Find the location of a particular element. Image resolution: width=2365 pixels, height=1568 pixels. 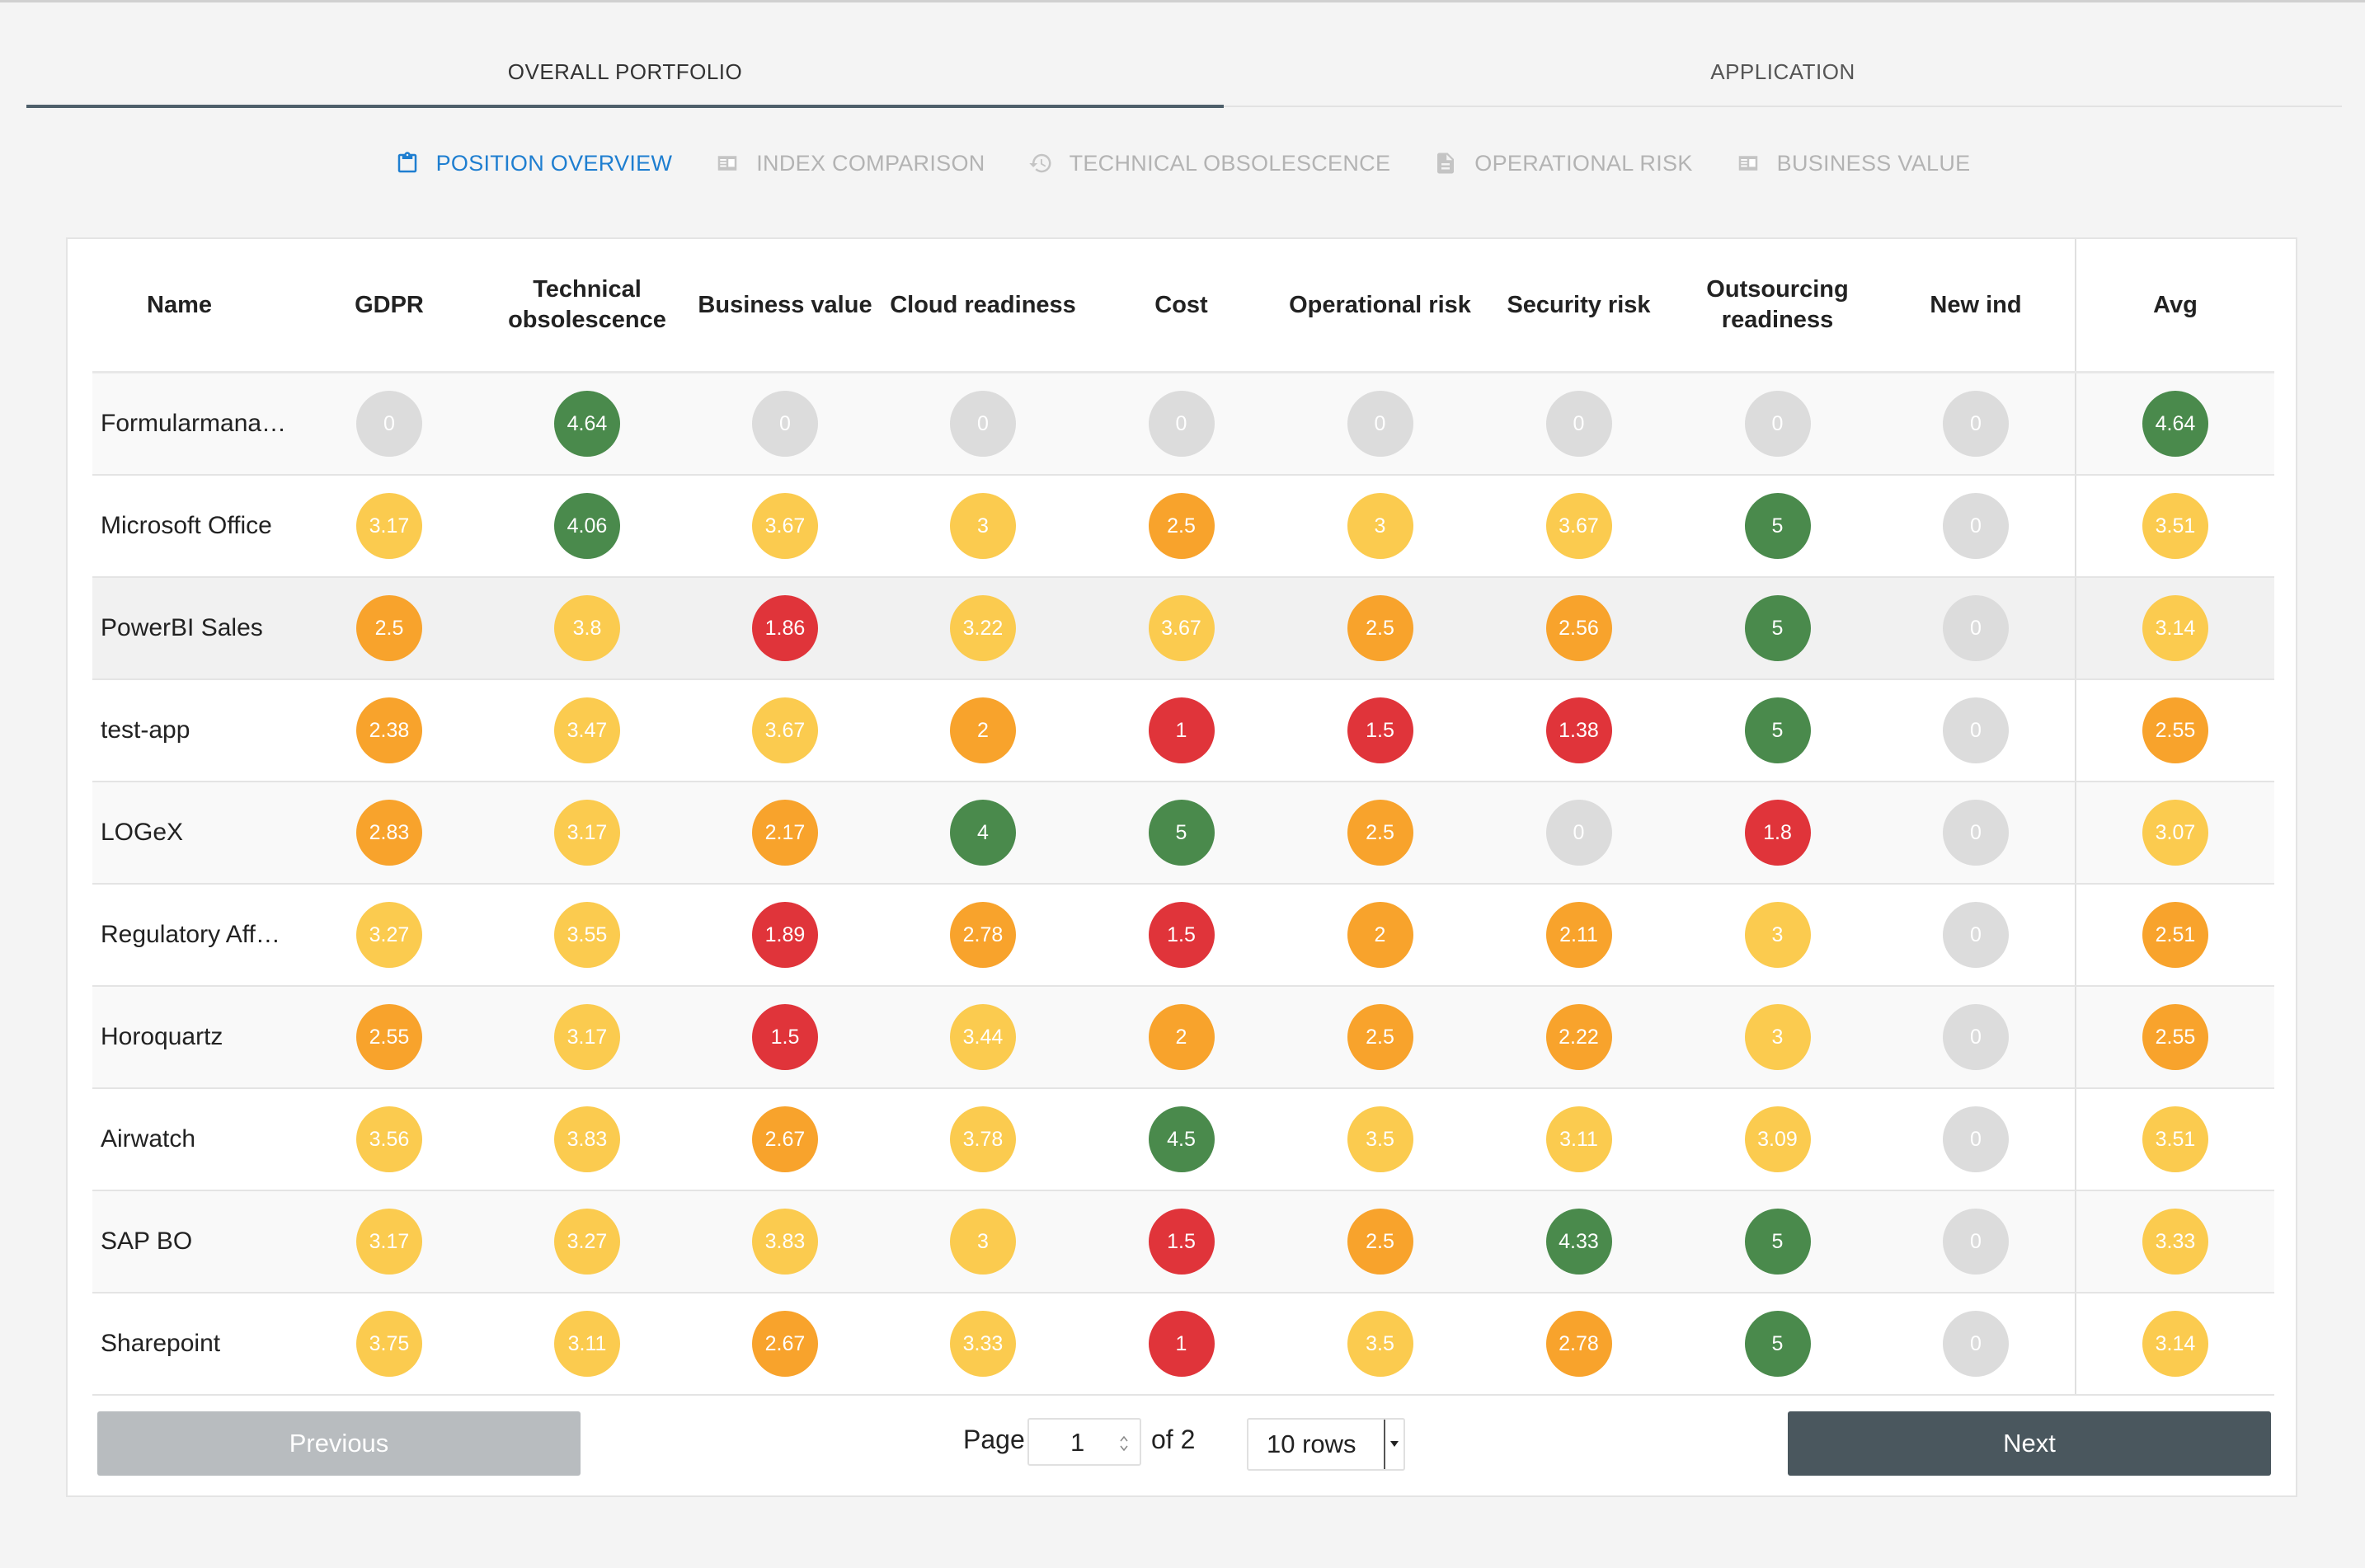

table-row: LOGeX 2.83 3.17 2.17 4 5 2.5 0 1.8 0 3.07 is located at coordinates (1183, 833).